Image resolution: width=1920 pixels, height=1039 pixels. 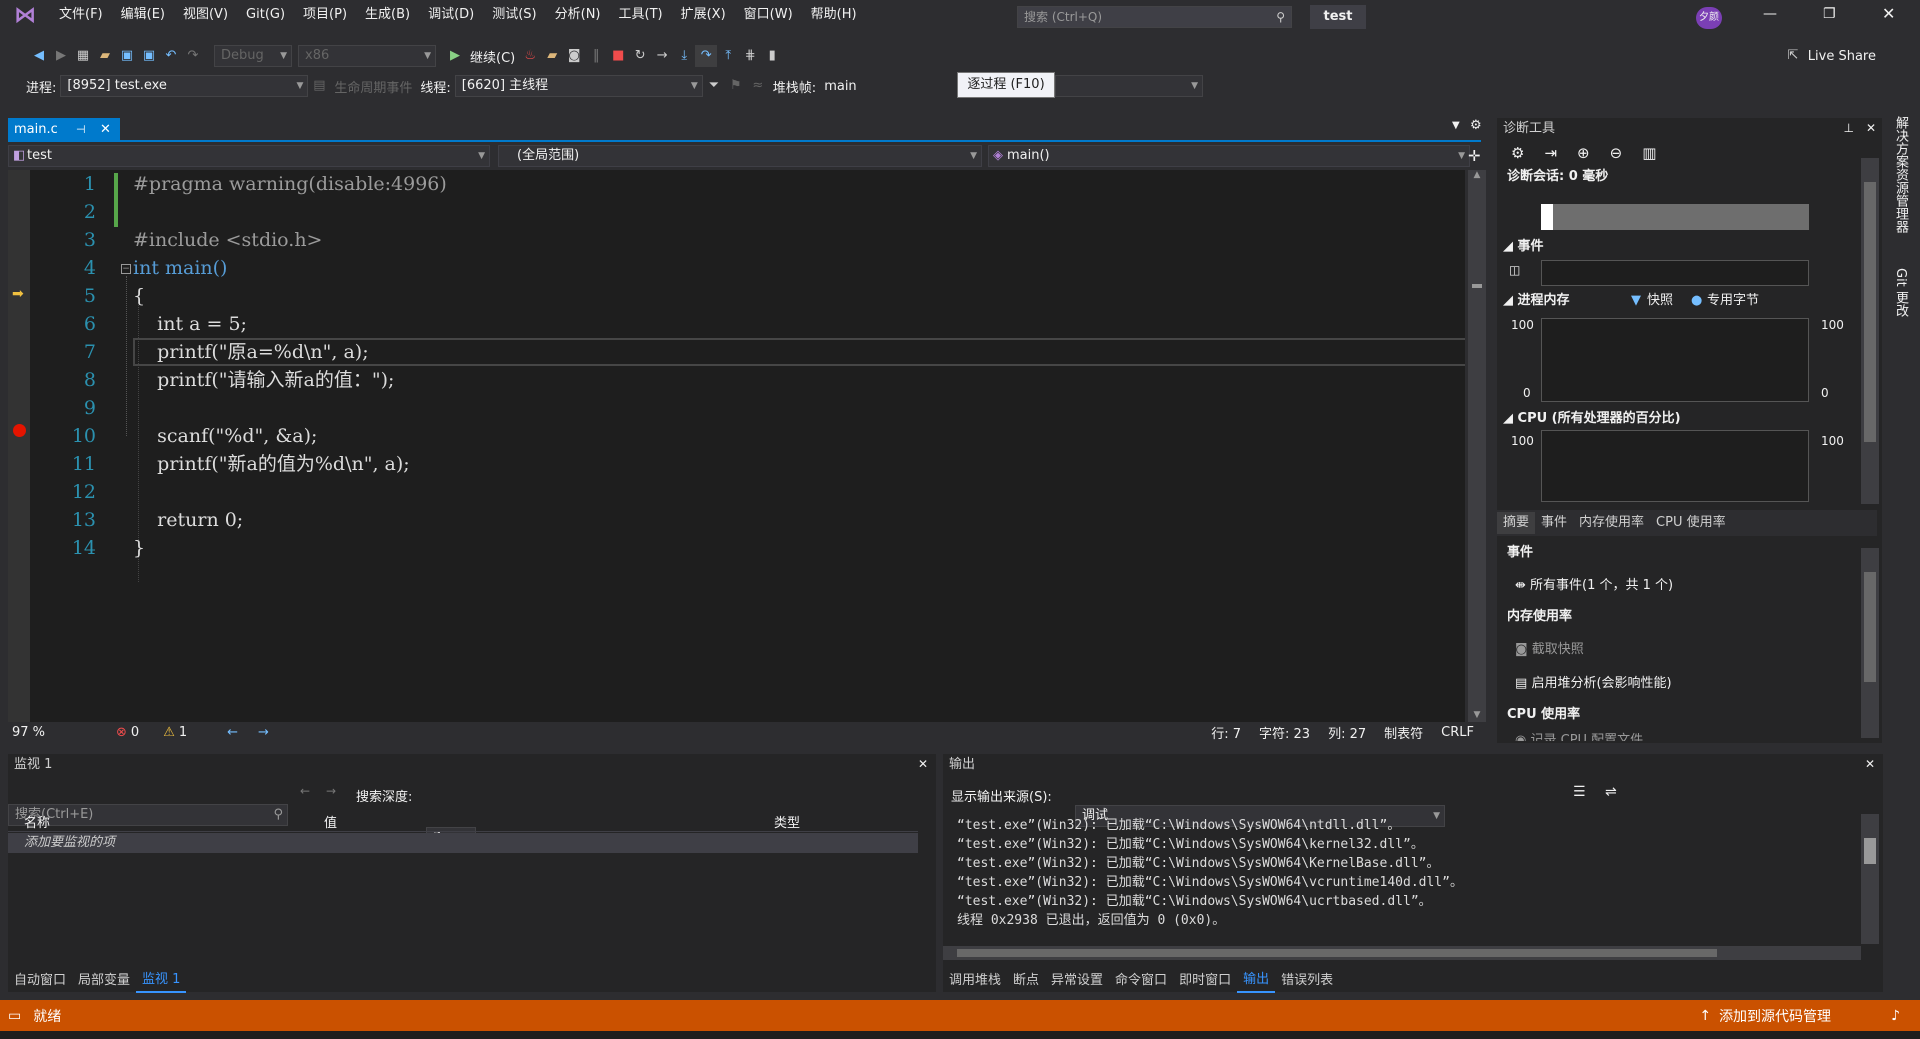 I want to click on settings-icon: ⚙, so click(x=1517, y=153).